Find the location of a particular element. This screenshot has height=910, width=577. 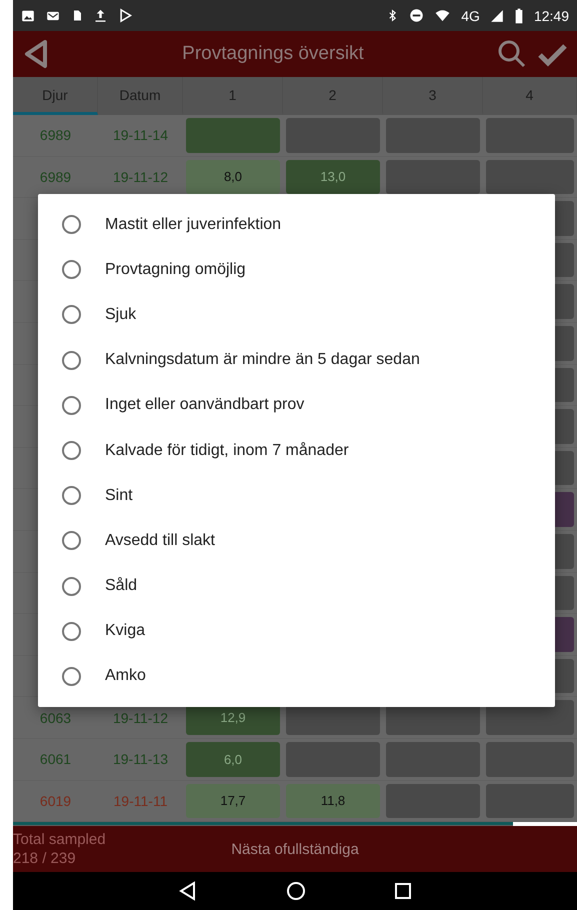

animal-id: 6063 is located at coordinates (56, 718).